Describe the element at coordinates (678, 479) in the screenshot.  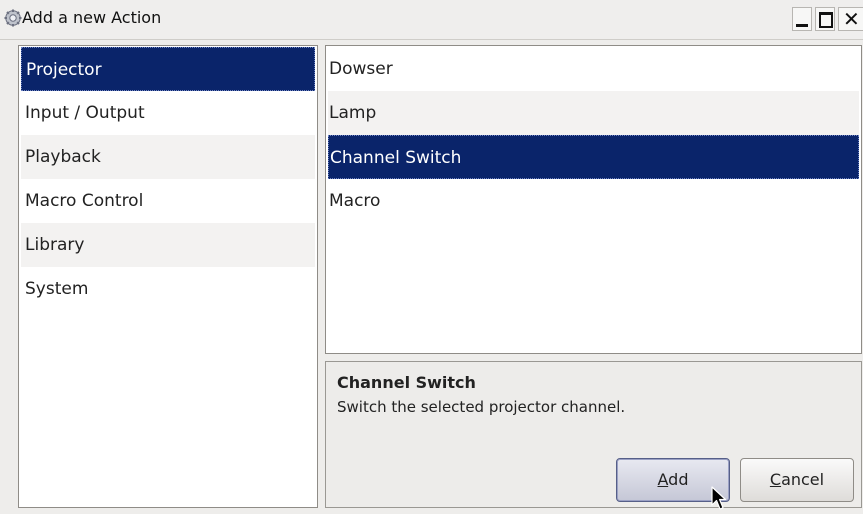
I see `add-label-rest: dd` at that location.